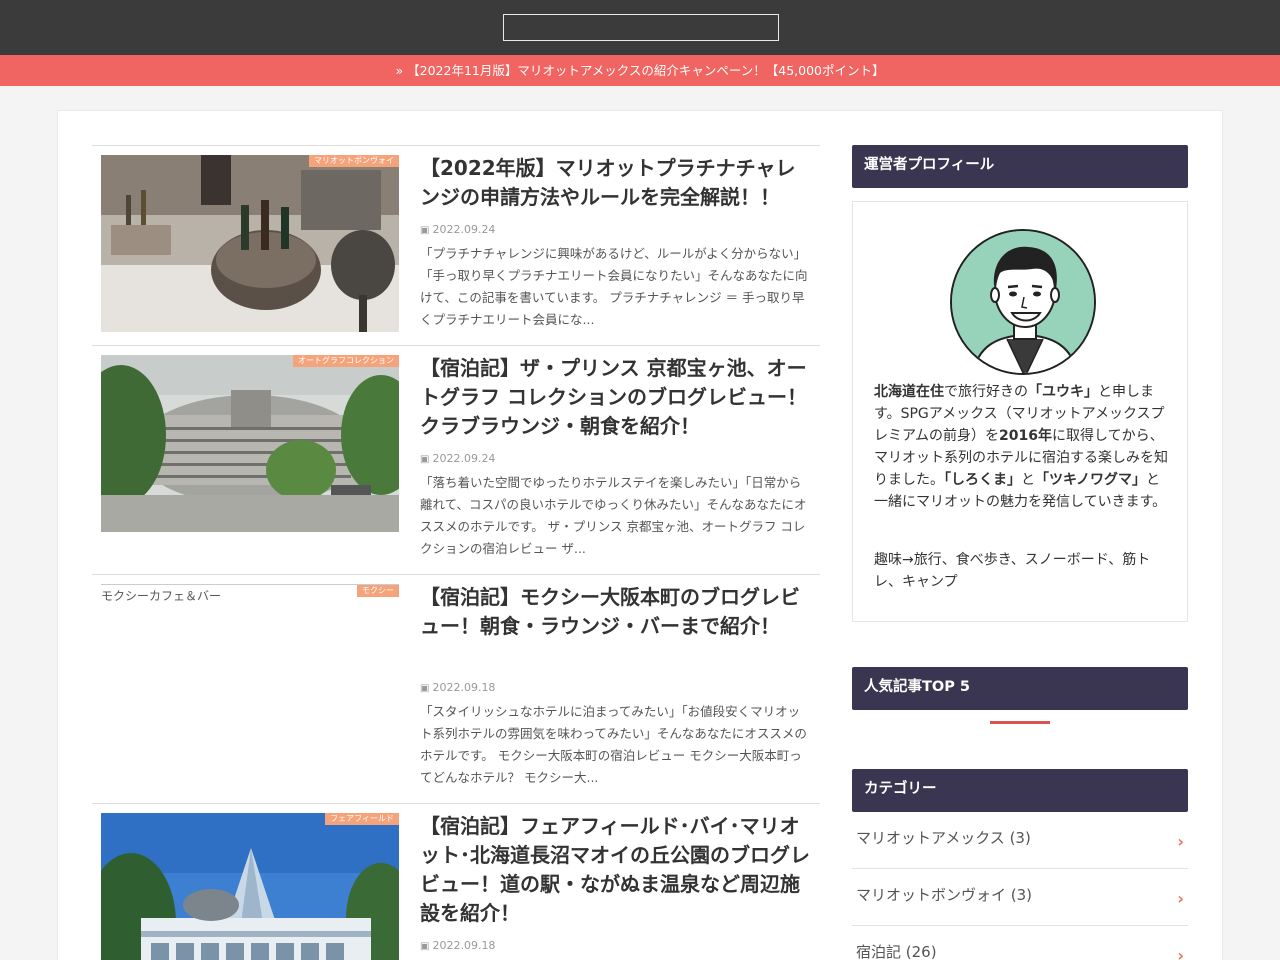  I want to click on article-thumbnail: フェアフィールド, so click(250, 886).